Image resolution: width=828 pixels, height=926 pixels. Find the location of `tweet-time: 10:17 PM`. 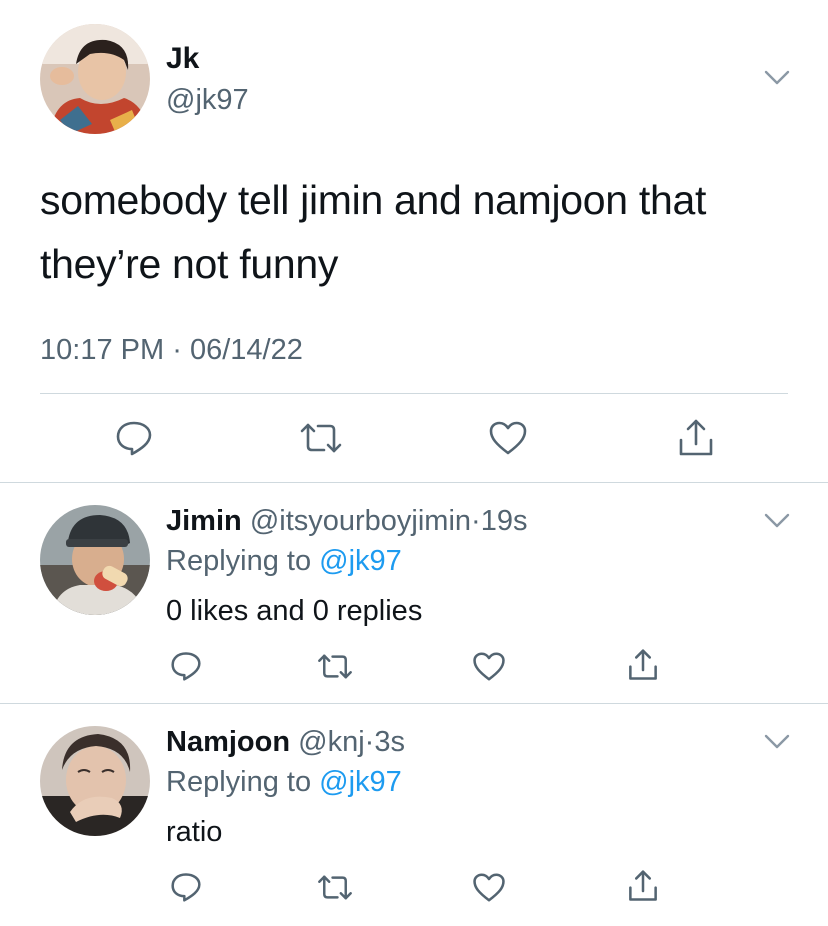

tweet-time: 10:17 PM is located at coordinates (102, 350).